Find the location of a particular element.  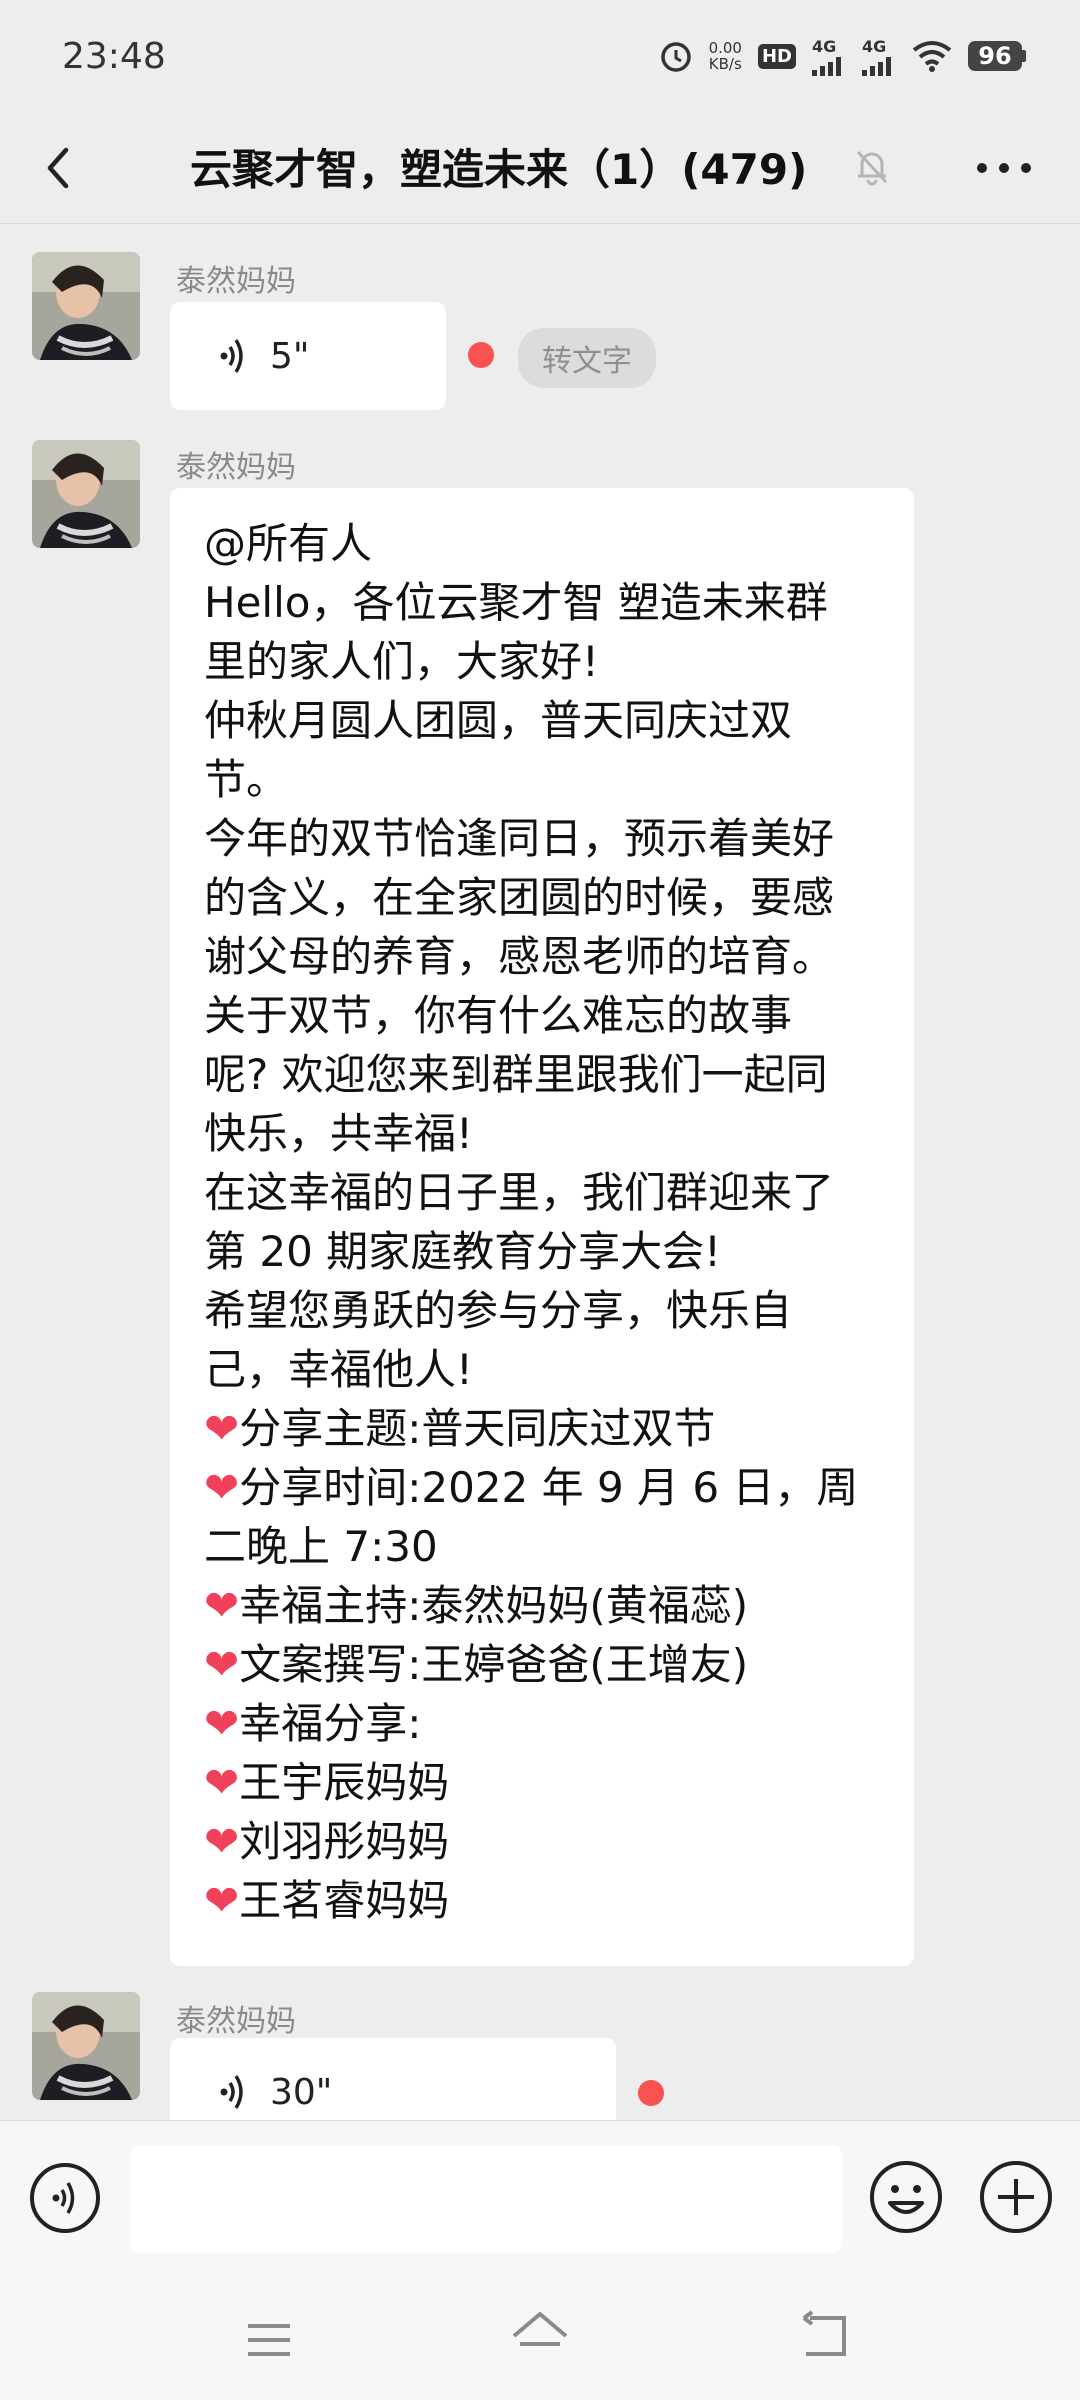

home-button is located at coordinates (540, 2336).